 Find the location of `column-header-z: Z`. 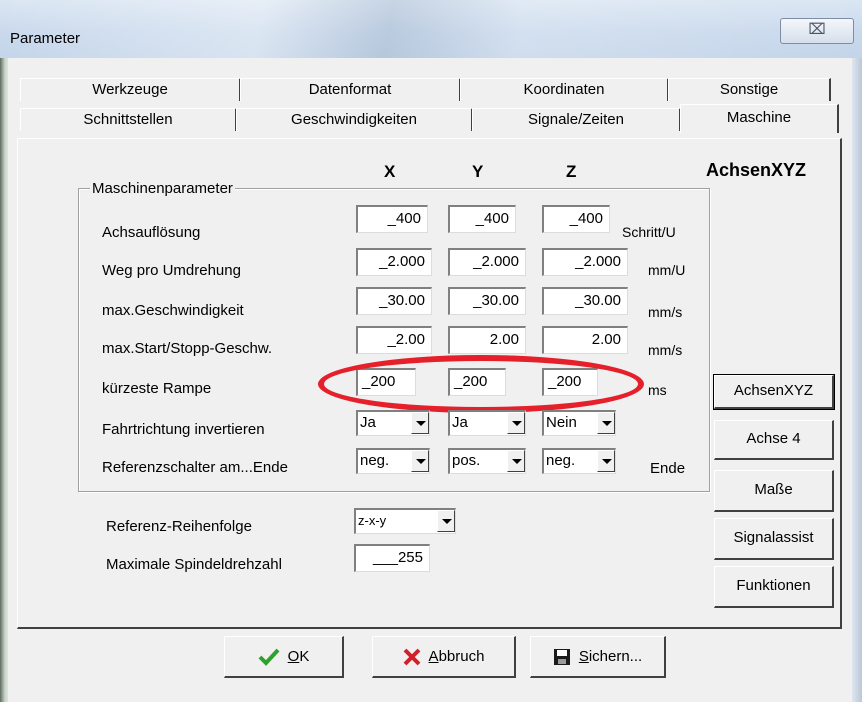

column-header-z: Z is located at coordinates (571, 171).